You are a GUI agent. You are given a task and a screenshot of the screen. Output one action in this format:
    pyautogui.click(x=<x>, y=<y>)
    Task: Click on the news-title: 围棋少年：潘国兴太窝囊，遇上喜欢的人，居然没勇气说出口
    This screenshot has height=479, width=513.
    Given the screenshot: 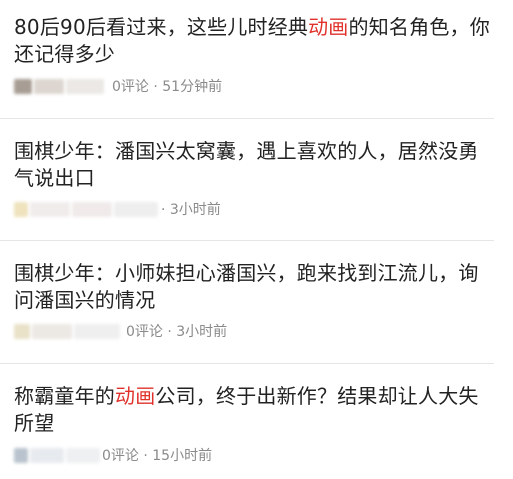 What is the action you would take?
    pyautogui.click(x=256, y=165)
    